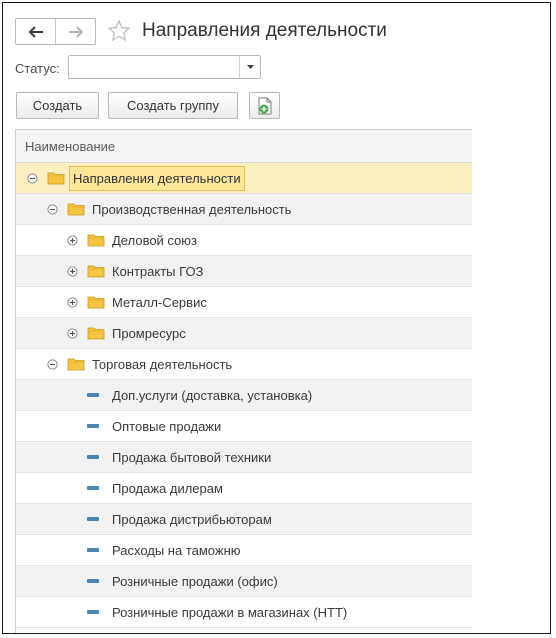  I want to click on table-row: Доп.услуги (доставка, установка), so click(244, 395).